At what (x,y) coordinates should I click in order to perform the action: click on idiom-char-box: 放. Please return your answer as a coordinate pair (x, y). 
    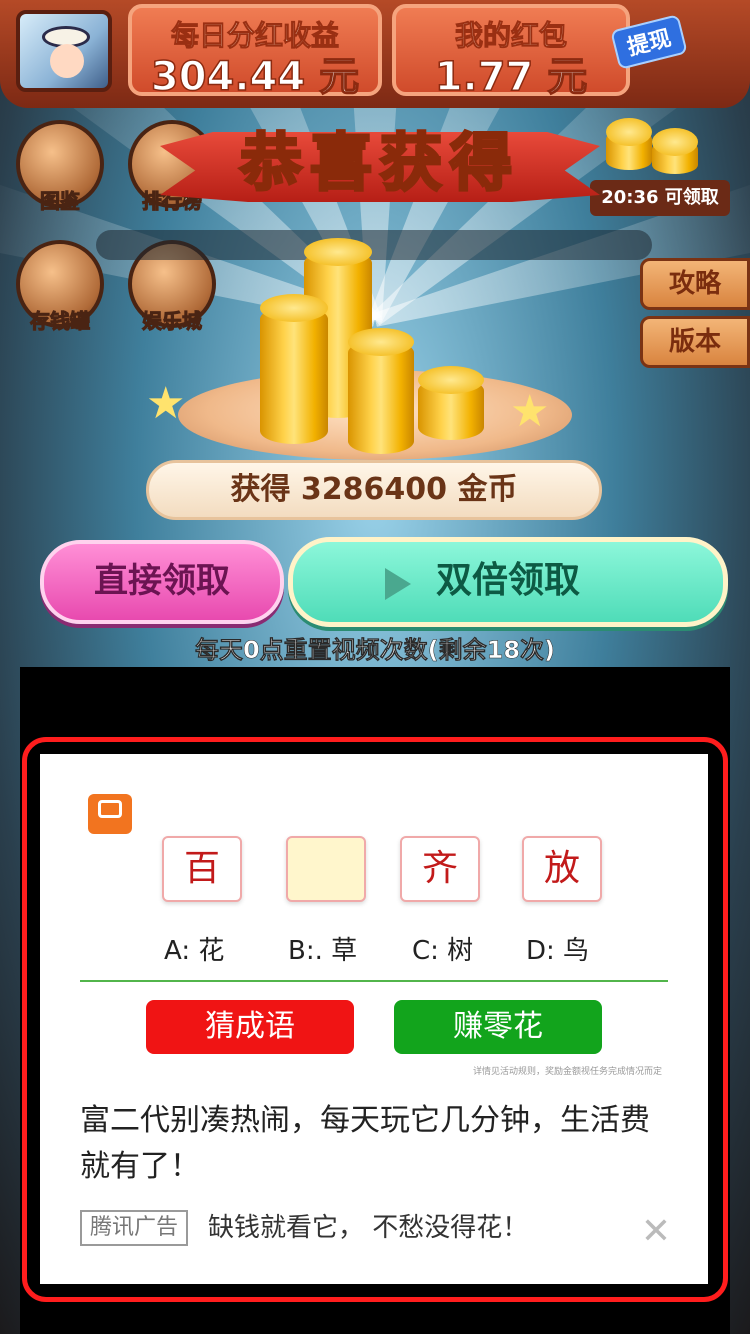
    Looking at the image, I should click on (562, 869).